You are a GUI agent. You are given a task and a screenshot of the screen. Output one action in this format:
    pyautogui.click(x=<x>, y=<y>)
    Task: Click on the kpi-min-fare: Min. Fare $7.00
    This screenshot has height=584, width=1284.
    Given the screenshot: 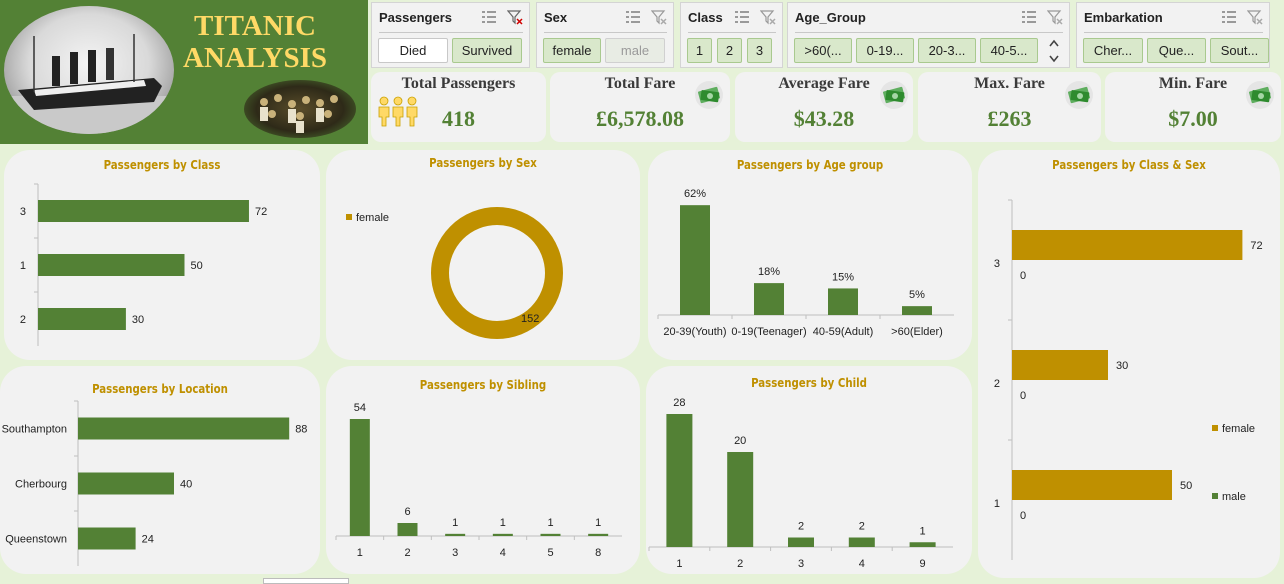 What is the action you would take?
    pyautogui.click(x=1193, y=107)
    